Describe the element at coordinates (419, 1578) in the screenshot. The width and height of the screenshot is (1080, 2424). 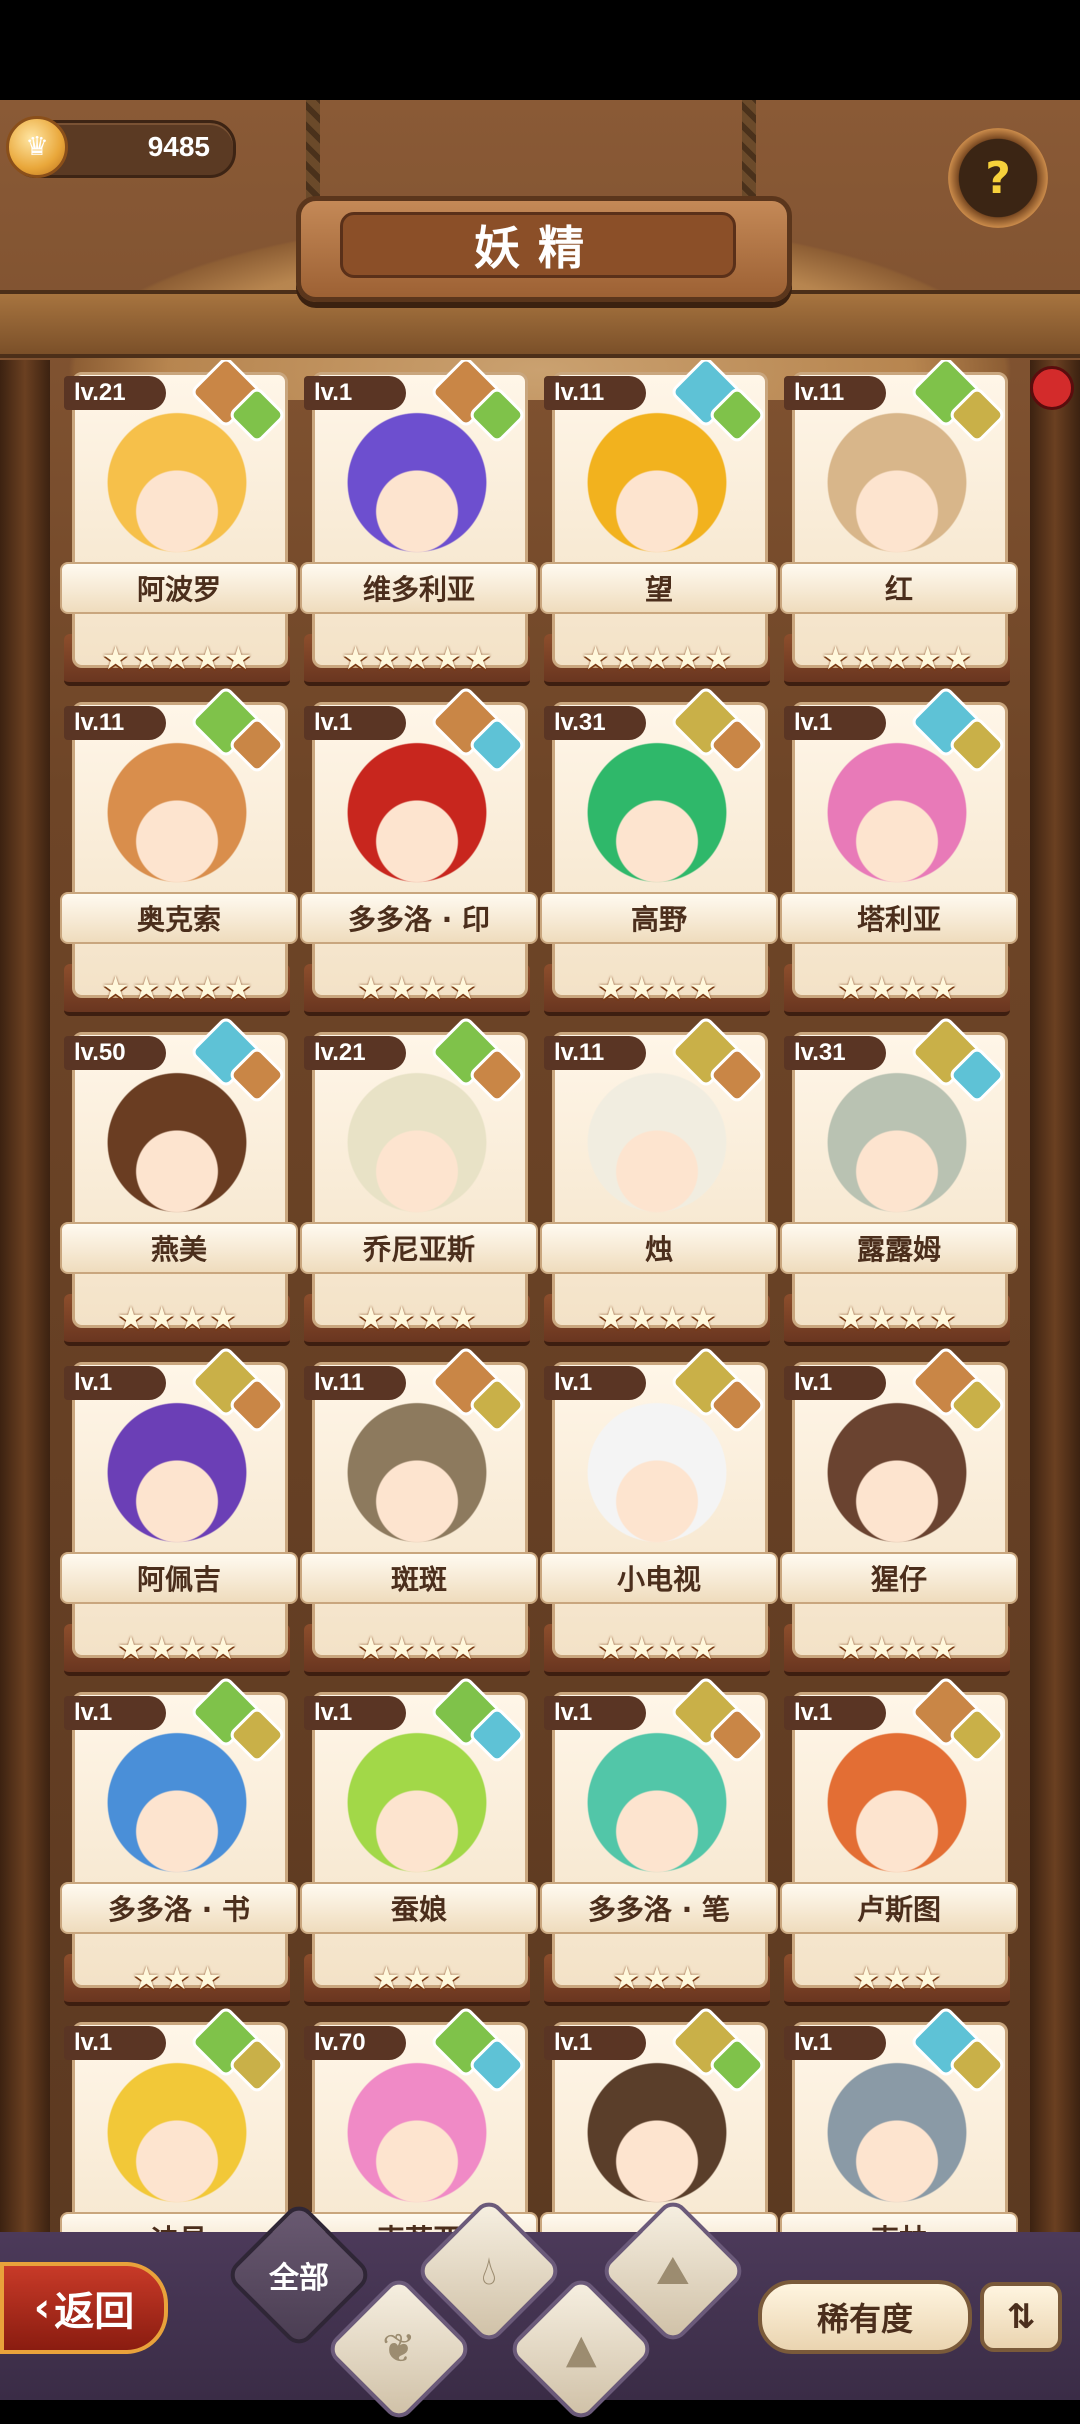
I see `fairy-name: 斑斑` at that location.